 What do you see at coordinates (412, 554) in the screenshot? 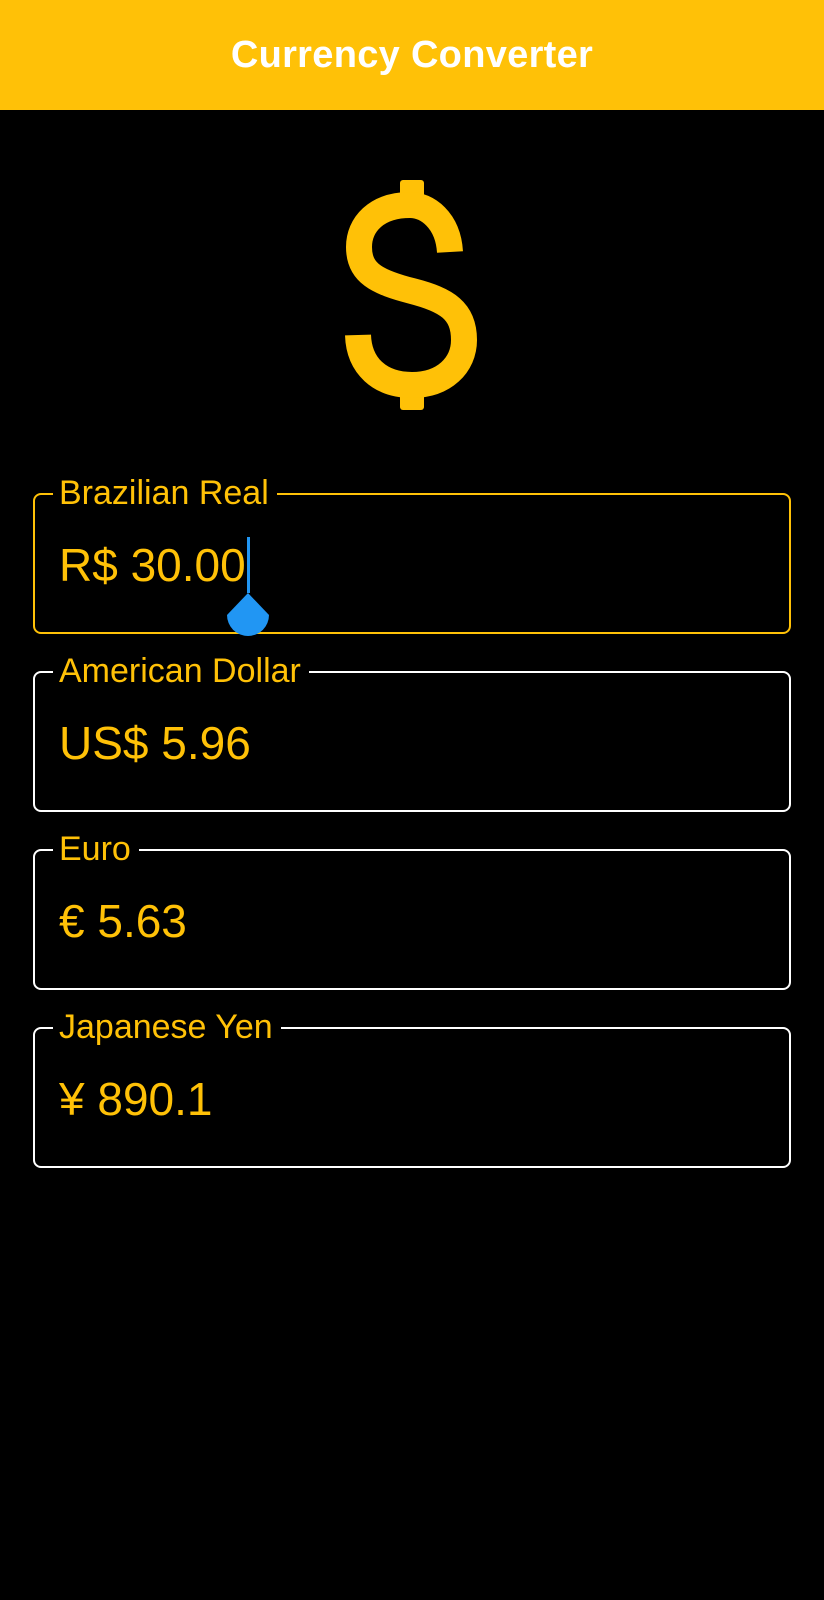
I see `brazilian-real-field: Brazilian Real R$ 30.00` at bounding box center [412, 554].